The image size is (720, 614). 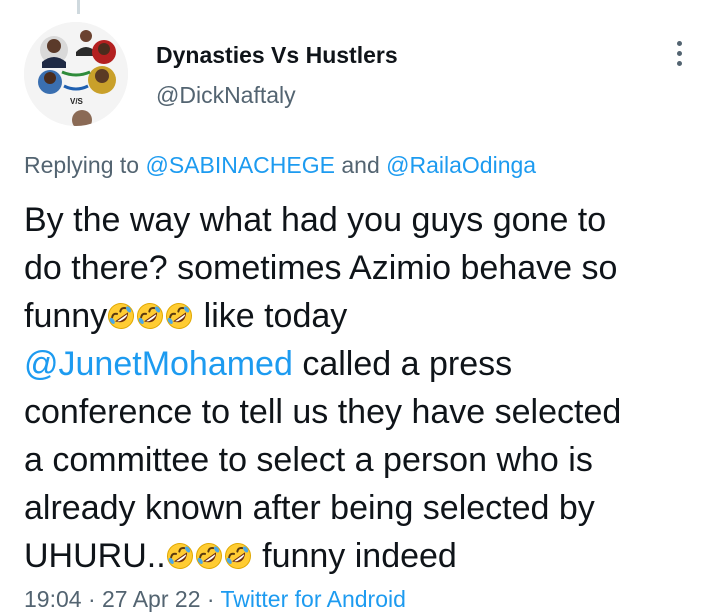 What do you see at coordinates (53, 599) in the screenshot?
I see `tweet-time: 19:04` at bounding box center [53, 599].